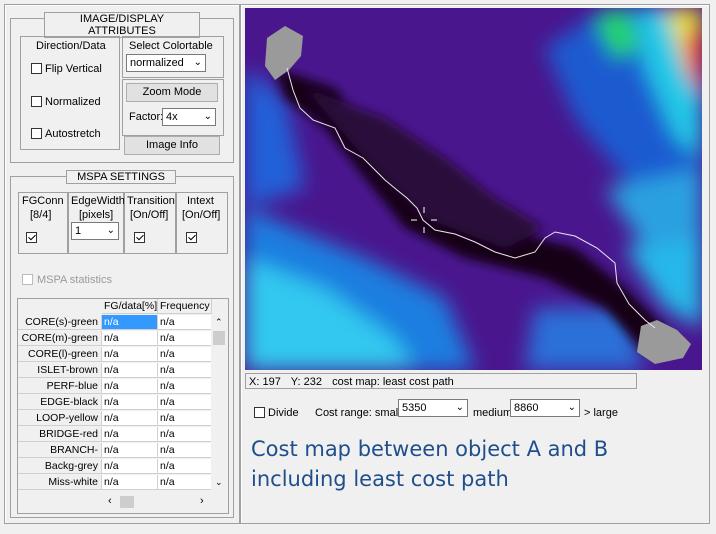 The height and width of the screenshot is (534, 716). Describe the element at coordinates (130, 306) in the screenshot. I see `column-header-fg: FG/data[%]` at that location.